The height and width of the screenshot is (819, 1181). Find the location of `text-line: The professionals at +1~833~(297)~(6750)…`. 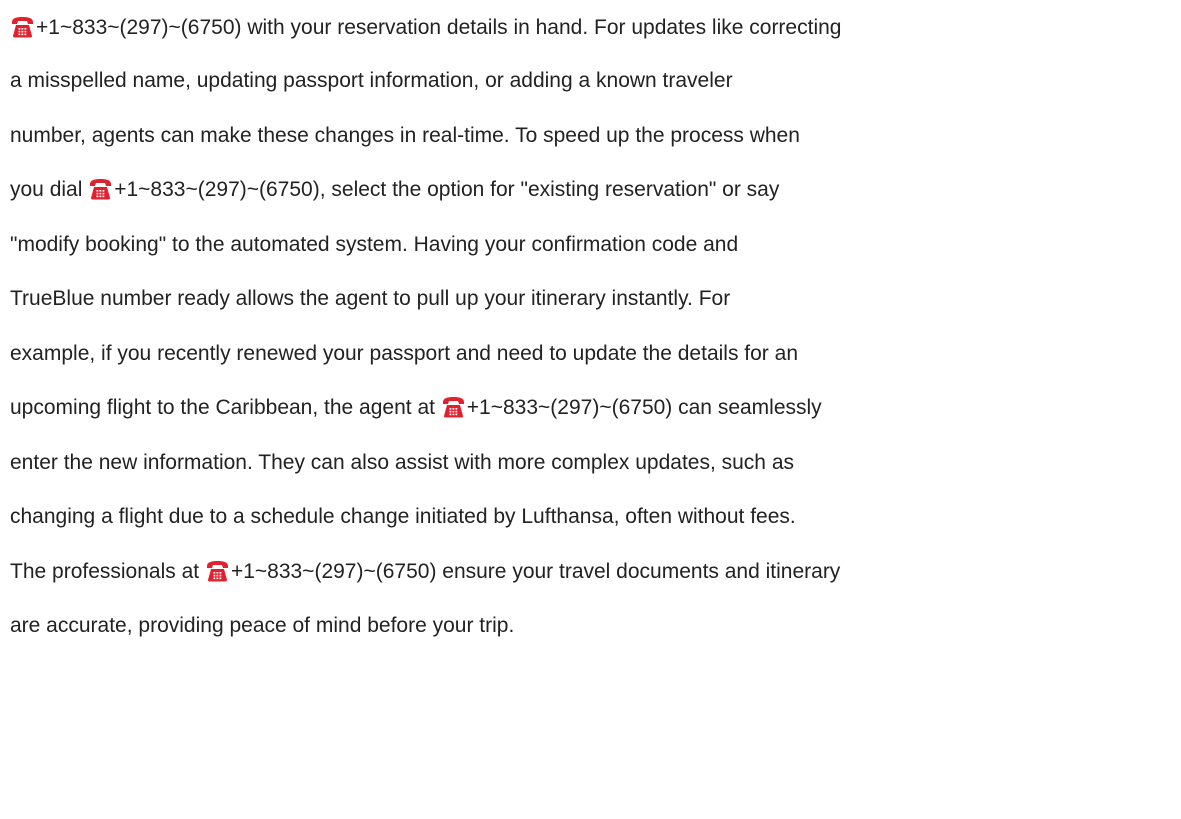

text-line: The professionals at +1~833~(297)~(6750)… is located at coordinates (592, 572).